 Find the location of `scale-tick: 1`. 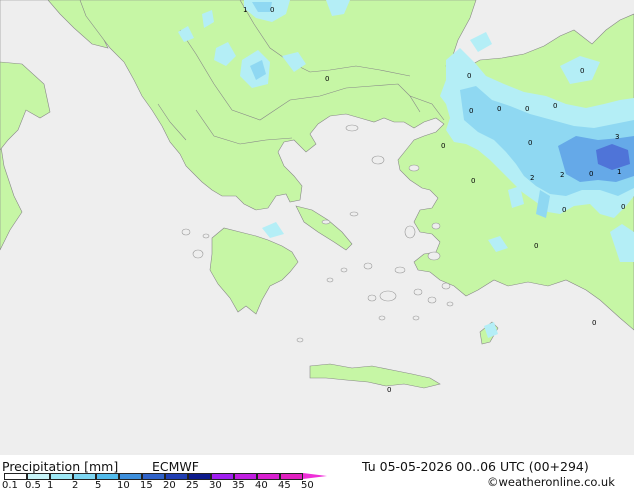

scale-tick: 1 is located at coordinates (50, 485).